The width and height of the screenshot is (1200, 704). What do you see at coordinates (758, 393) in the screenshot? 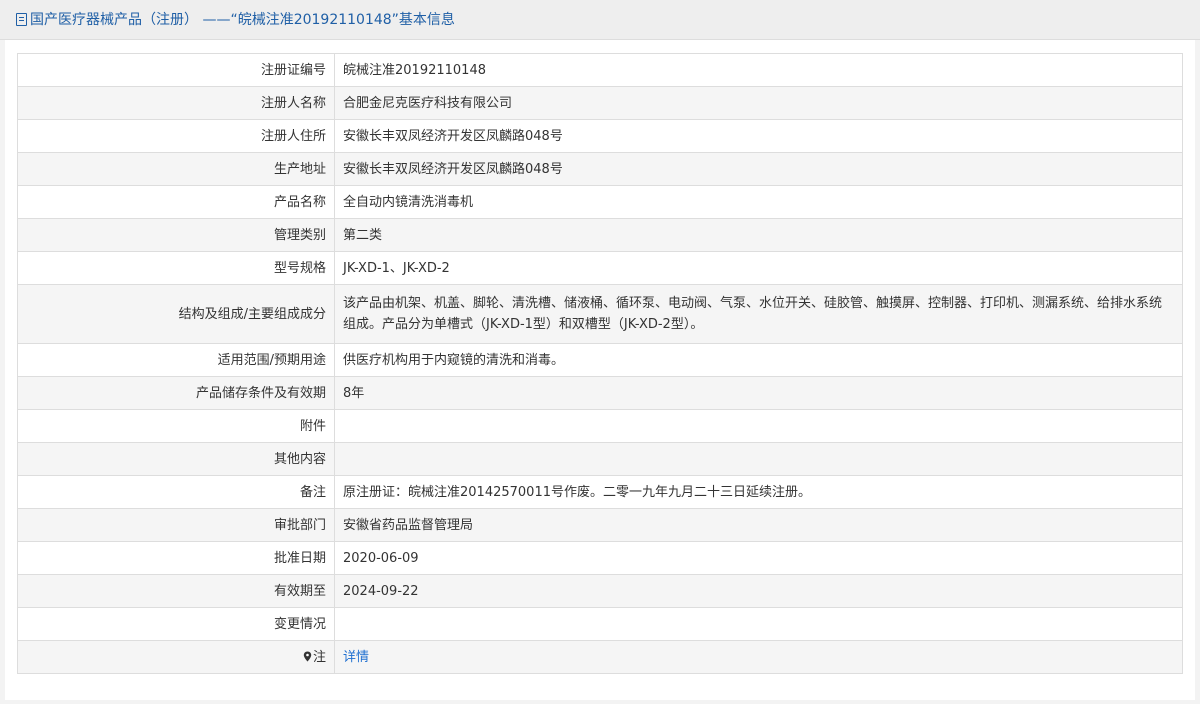
I see `row-value: 8年` at bounding box center [758, 393].